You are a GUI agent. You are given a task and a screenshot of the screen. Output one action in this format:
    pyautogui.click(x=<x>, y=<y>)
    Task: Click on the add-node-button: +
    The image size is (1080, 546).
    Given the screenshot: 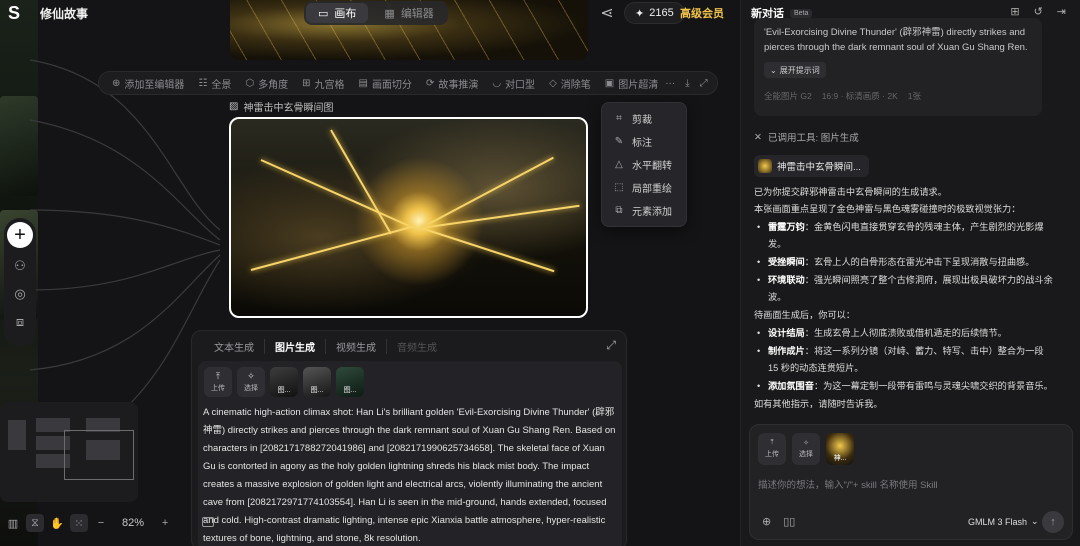 What is the action you would take?
    pyautogui.click(x=20, y=235)
    